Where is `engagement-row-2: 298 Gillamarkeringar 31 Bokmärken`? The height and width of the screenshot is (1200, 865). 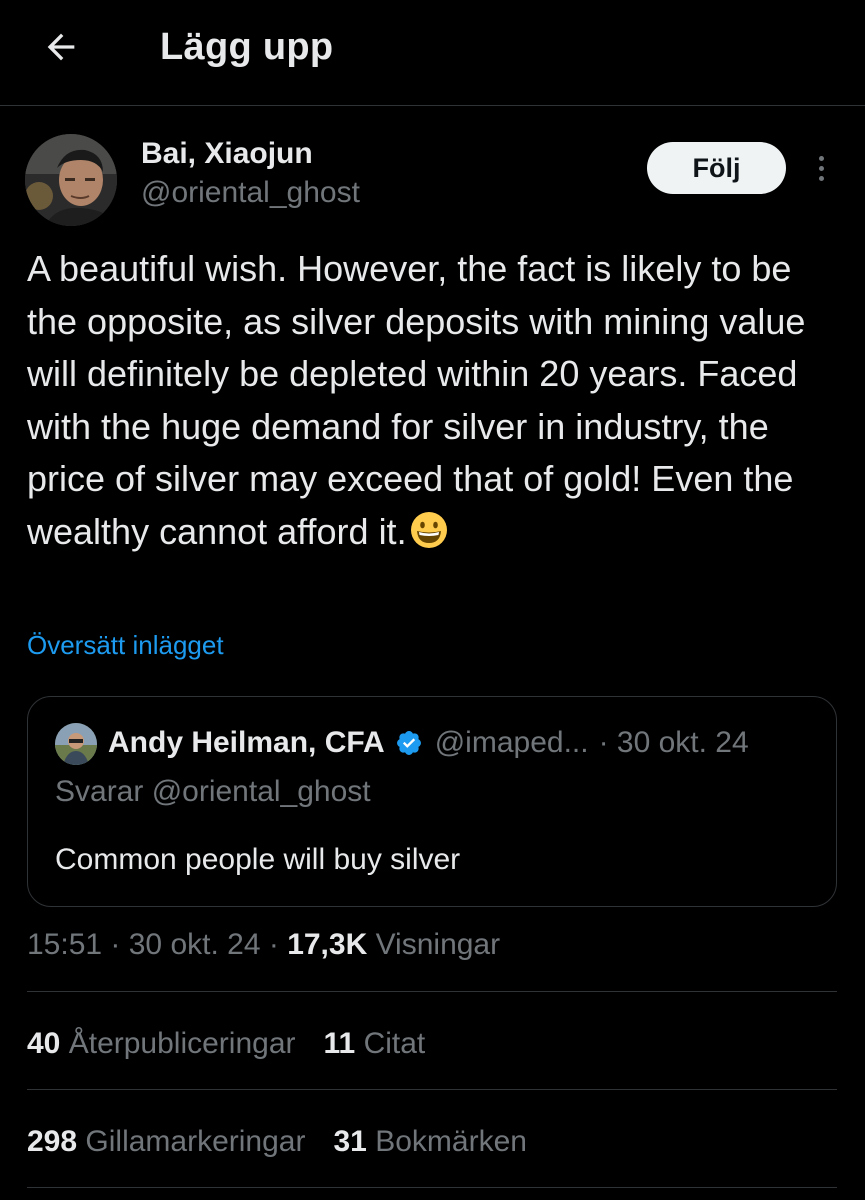
engagement-row-2: 298 Gillamarkeringar 31 Bokmärken is located at coordinates (291, 1142).